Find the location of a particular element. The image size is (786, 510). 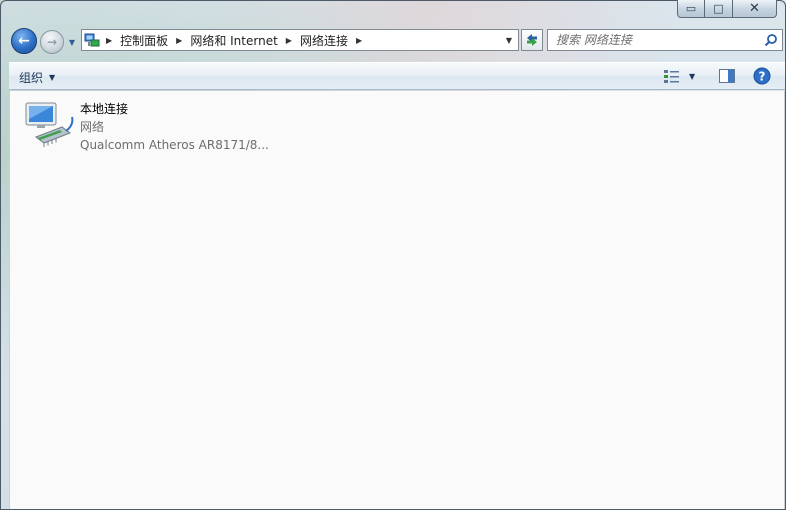

search-box is located at coordinates (665, 40).